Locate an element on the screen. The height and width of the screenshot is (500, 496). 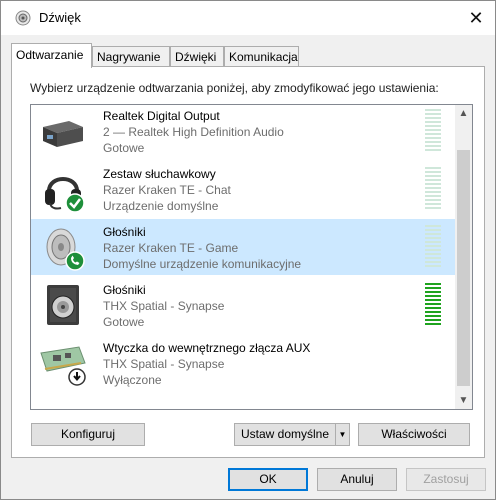
tab-recording: Nagrywanie is located at coordinates (131, 56).